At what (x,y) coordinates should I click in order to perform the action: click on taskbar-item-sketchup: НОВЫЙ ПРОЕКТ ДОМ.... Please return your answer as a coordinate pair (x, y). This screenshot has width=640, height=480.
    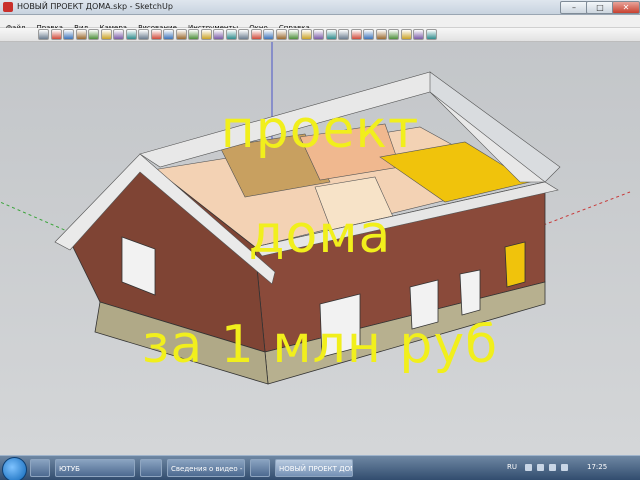
    Looking at the image, I should click on (314, 468).